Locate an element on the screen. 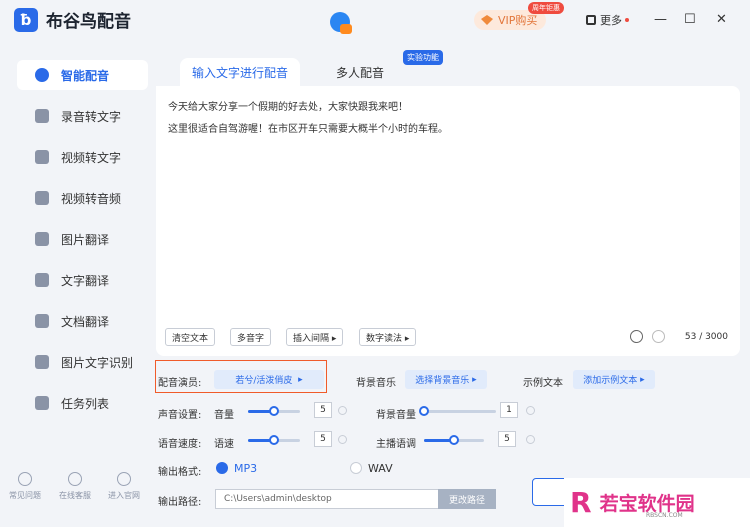  sidebar-item-doc-translate: 文档翻译 is located at coordinates (82, 321).